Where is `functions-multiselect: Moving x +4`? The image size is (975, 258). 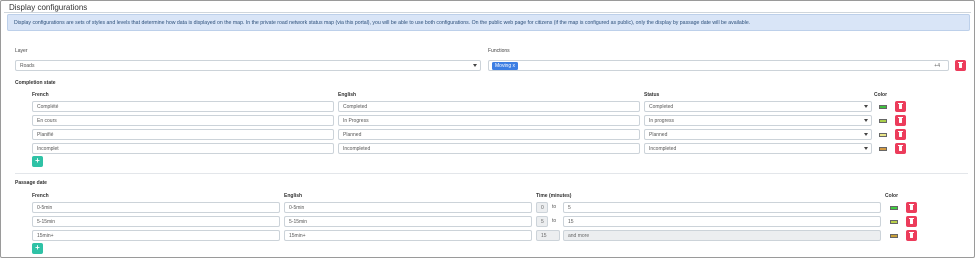
functions-multiselect: Moving x +4 is located at coordinates (718, 65).